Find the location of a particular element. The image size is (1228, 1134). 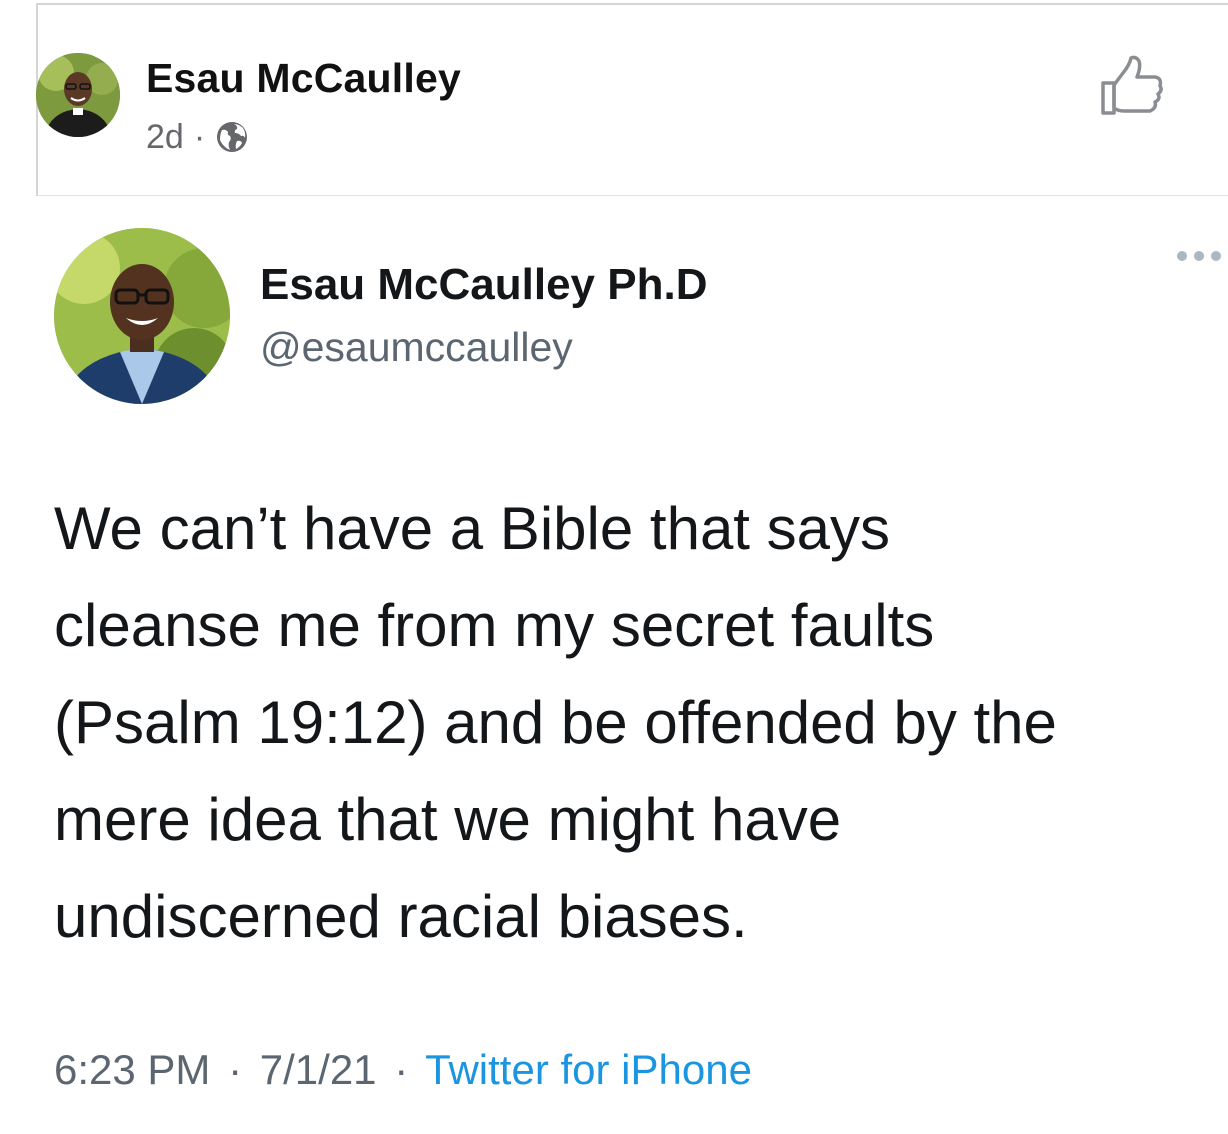

facebook-author-avatar is located at coordinates (78, 95).